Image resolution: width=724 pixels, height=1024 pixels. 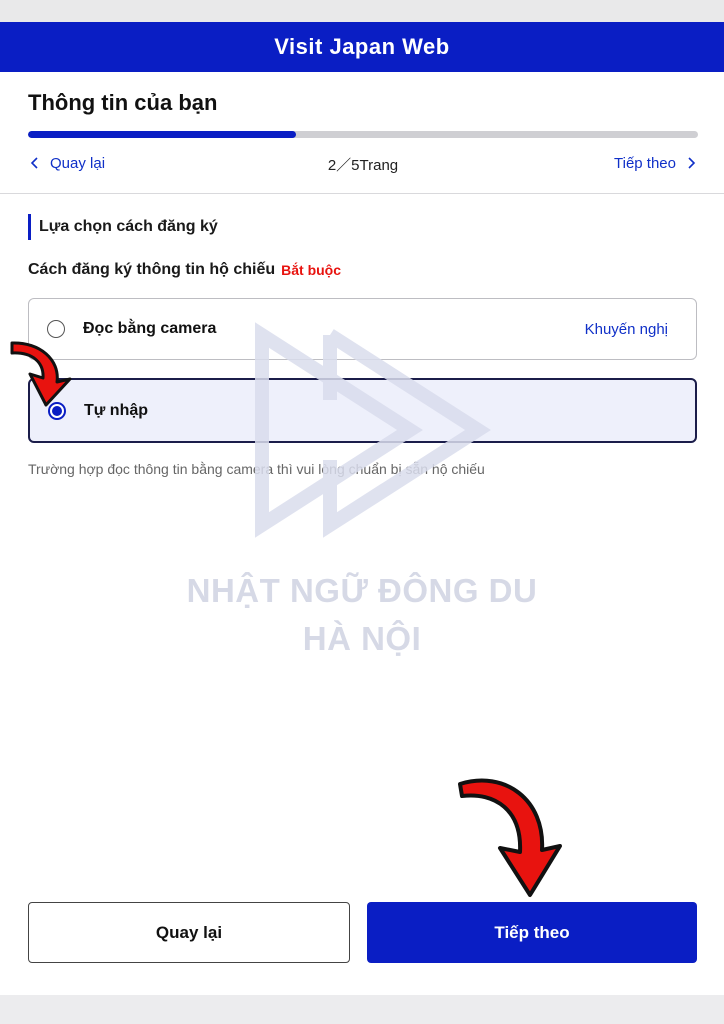 What do you see at coordinates (692, 163) in the screenshot?
I see `chevron-right-icon` at bounding box center [692, 163].